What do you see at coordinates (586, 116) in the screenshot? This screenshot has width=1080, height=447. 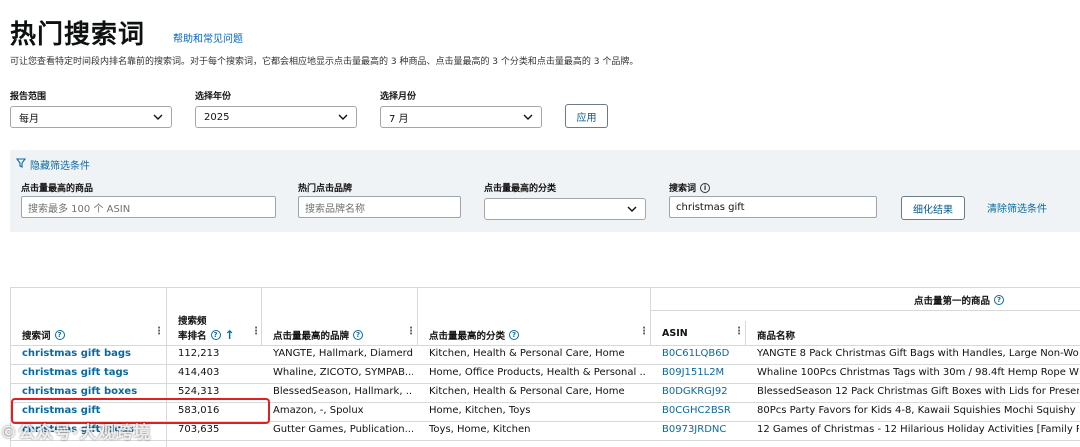 I see `apply-button: 应用` at bounding box center [586, 116].